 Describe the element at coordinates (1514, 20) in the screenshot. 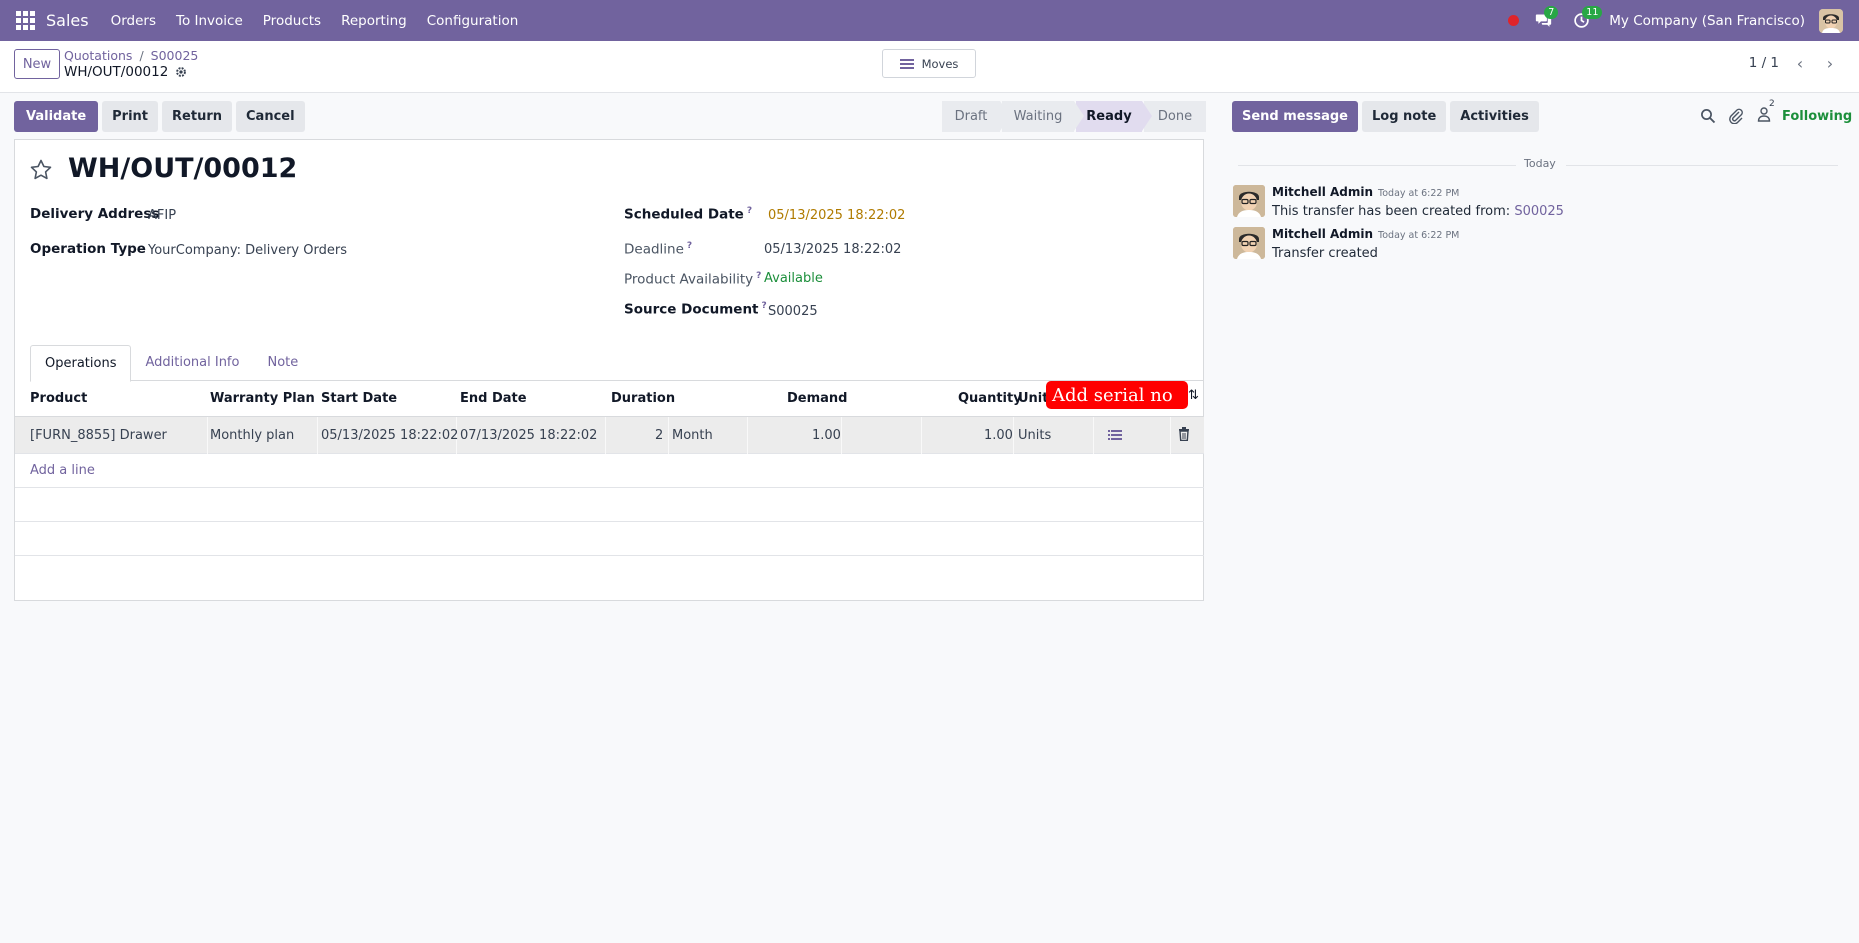

I see `record-indicator-icon` at that location.